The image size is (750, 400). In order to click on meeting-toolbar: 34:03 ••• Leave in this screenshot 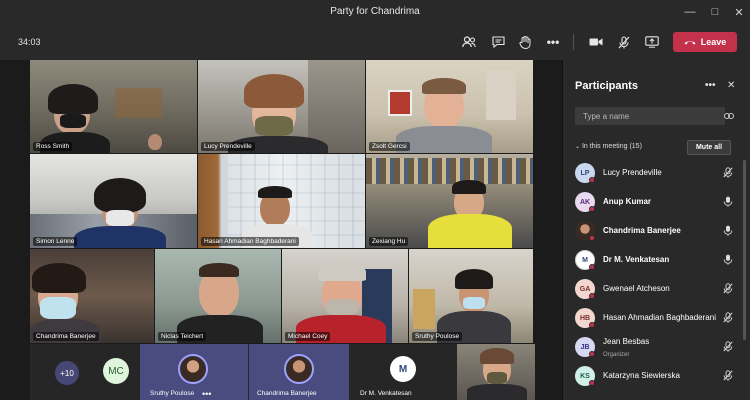, I will do `click(375, 42)`.